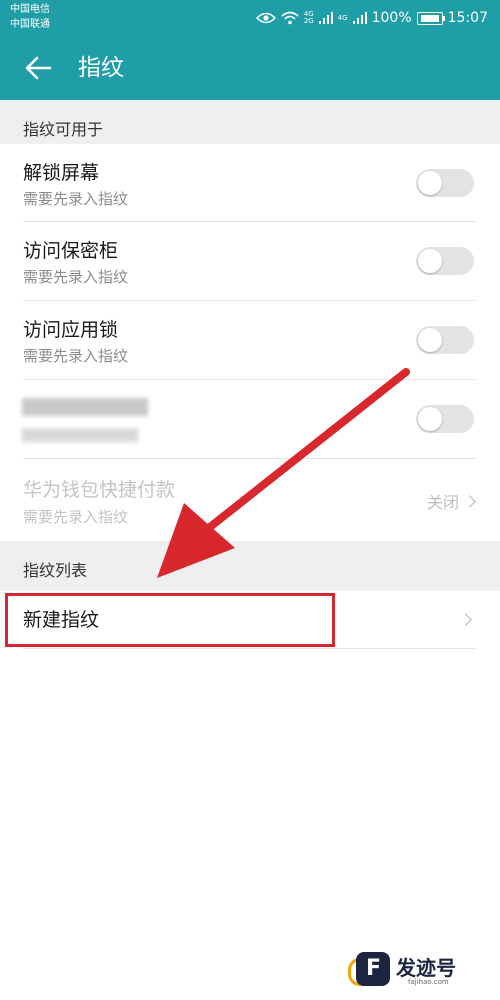 This screenshot has height=1000, width=500. I want to click on watermark: 发迹号 fajihao.com, so click(417, 969).